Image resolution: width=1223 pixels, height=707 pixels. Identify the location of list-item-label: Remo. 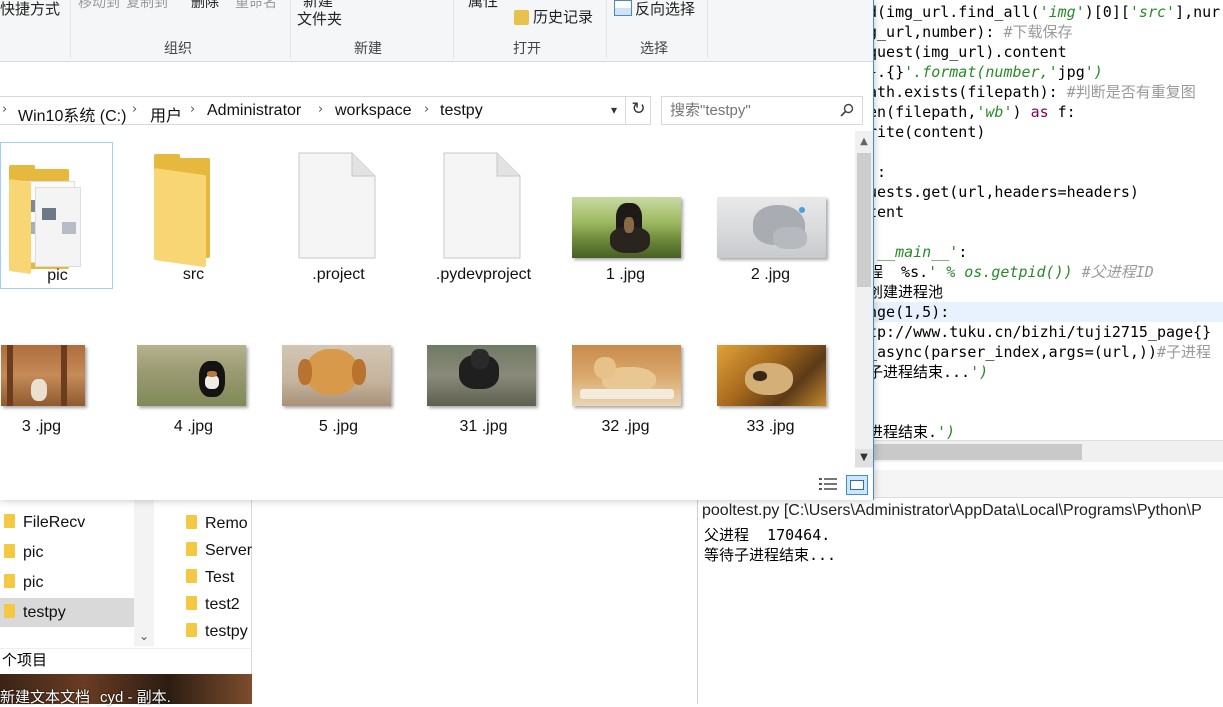
(226, 523).